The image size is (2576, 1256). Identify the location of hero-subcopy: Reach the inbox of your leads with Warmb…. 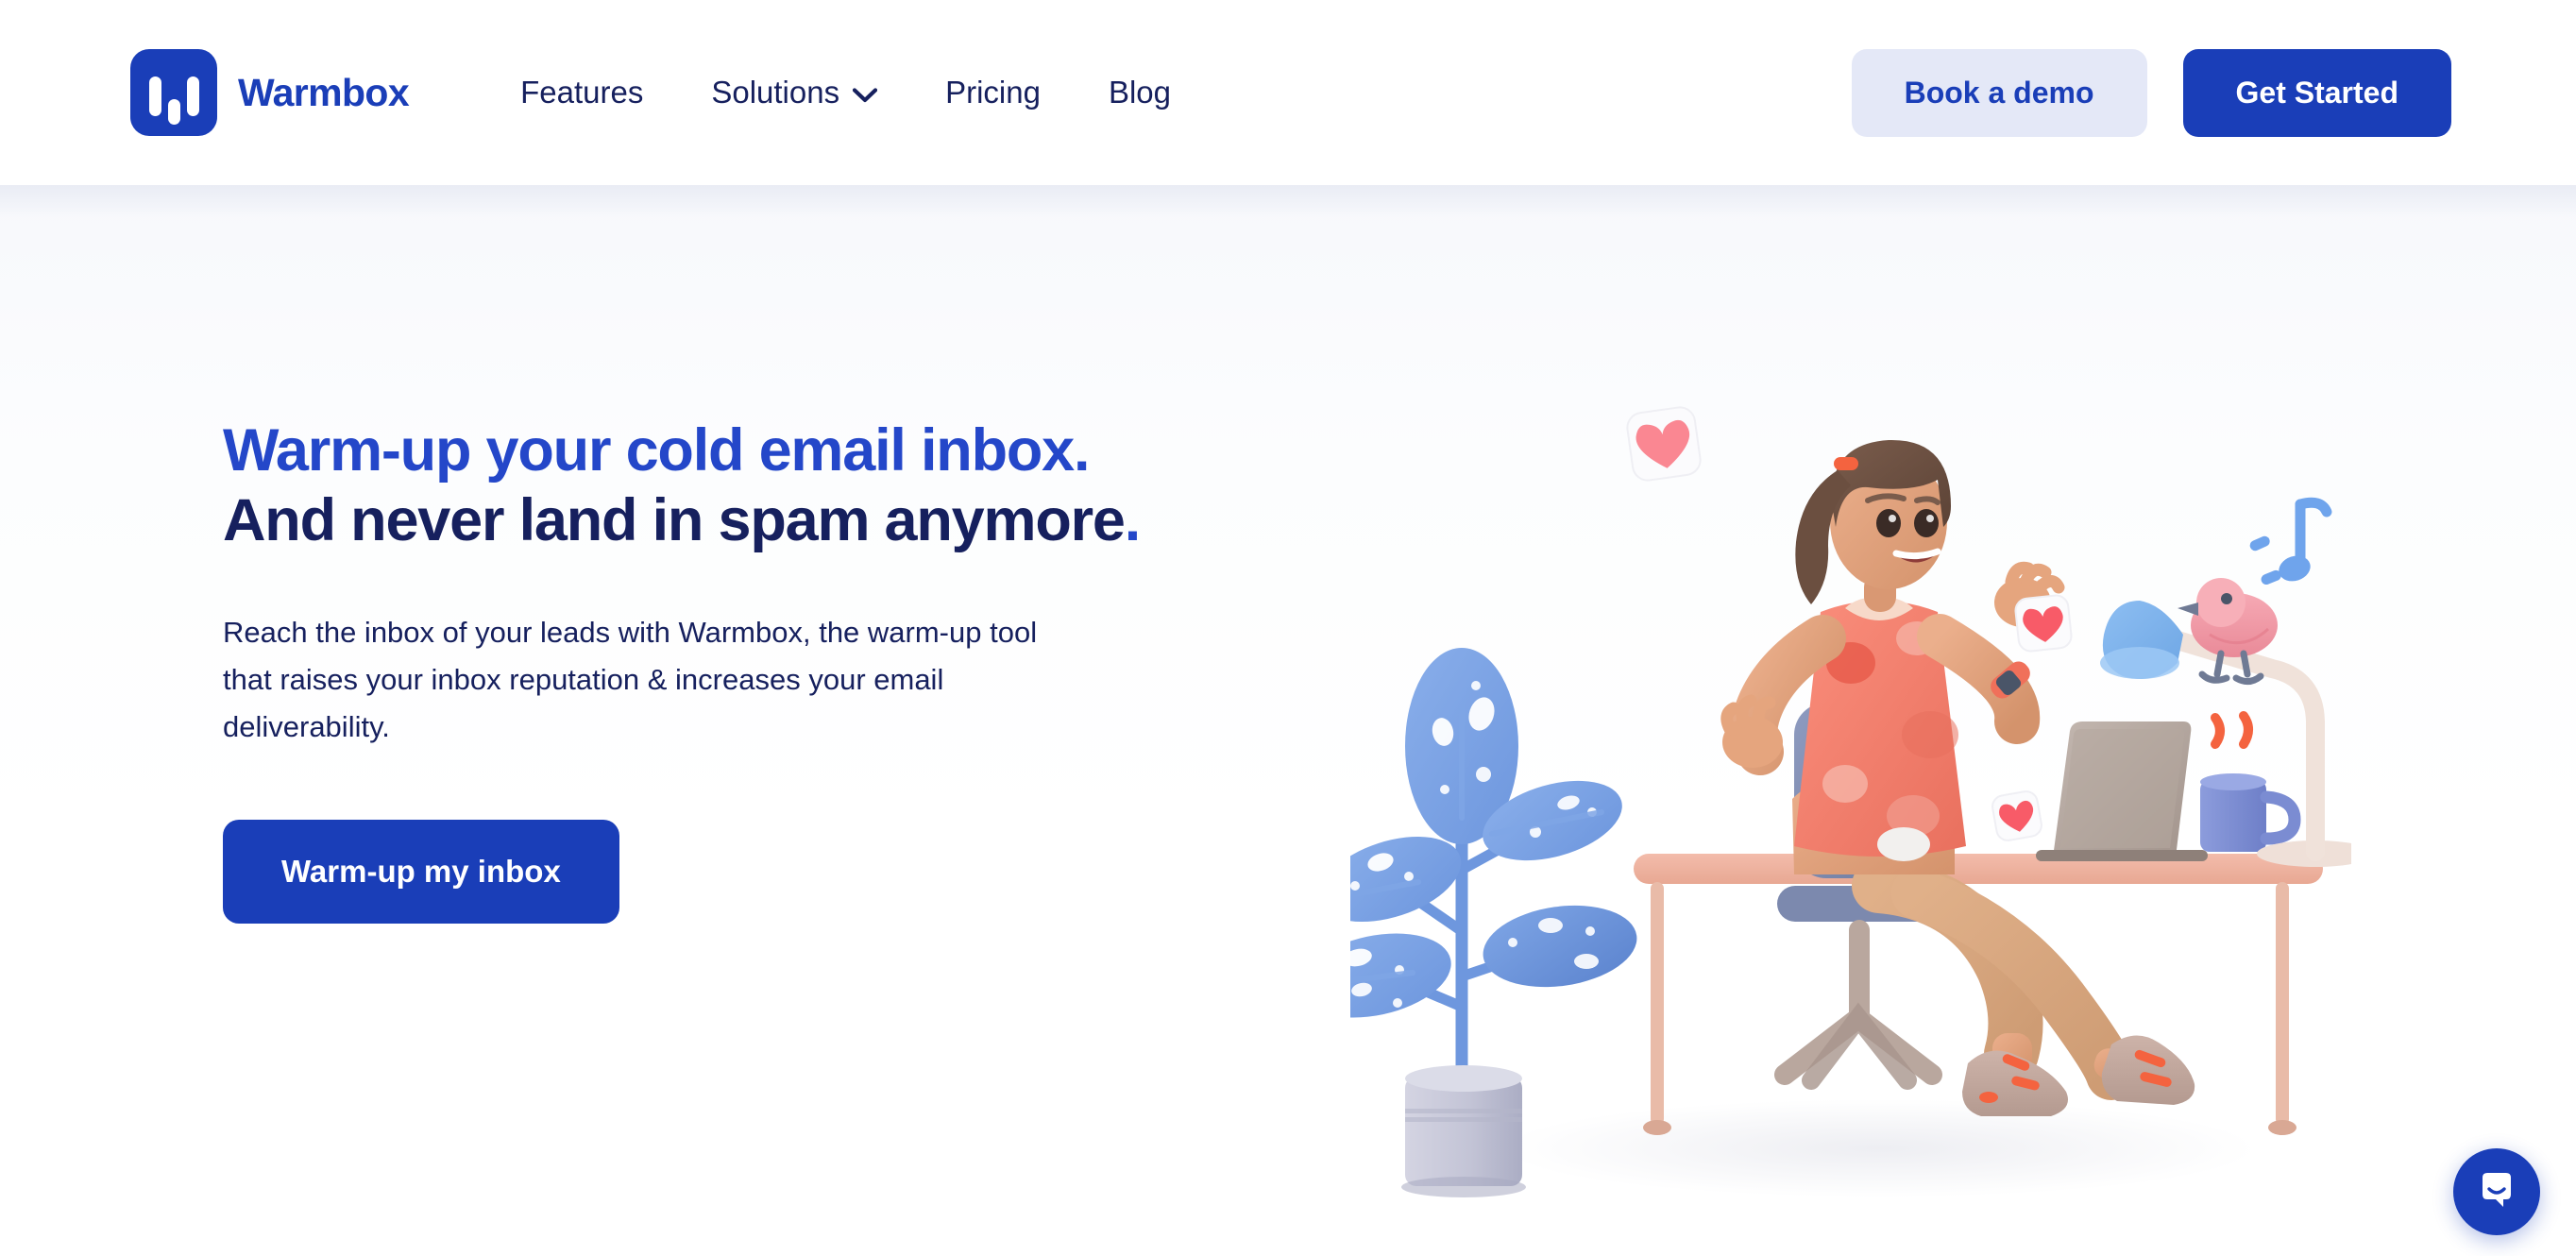
(630, 679).